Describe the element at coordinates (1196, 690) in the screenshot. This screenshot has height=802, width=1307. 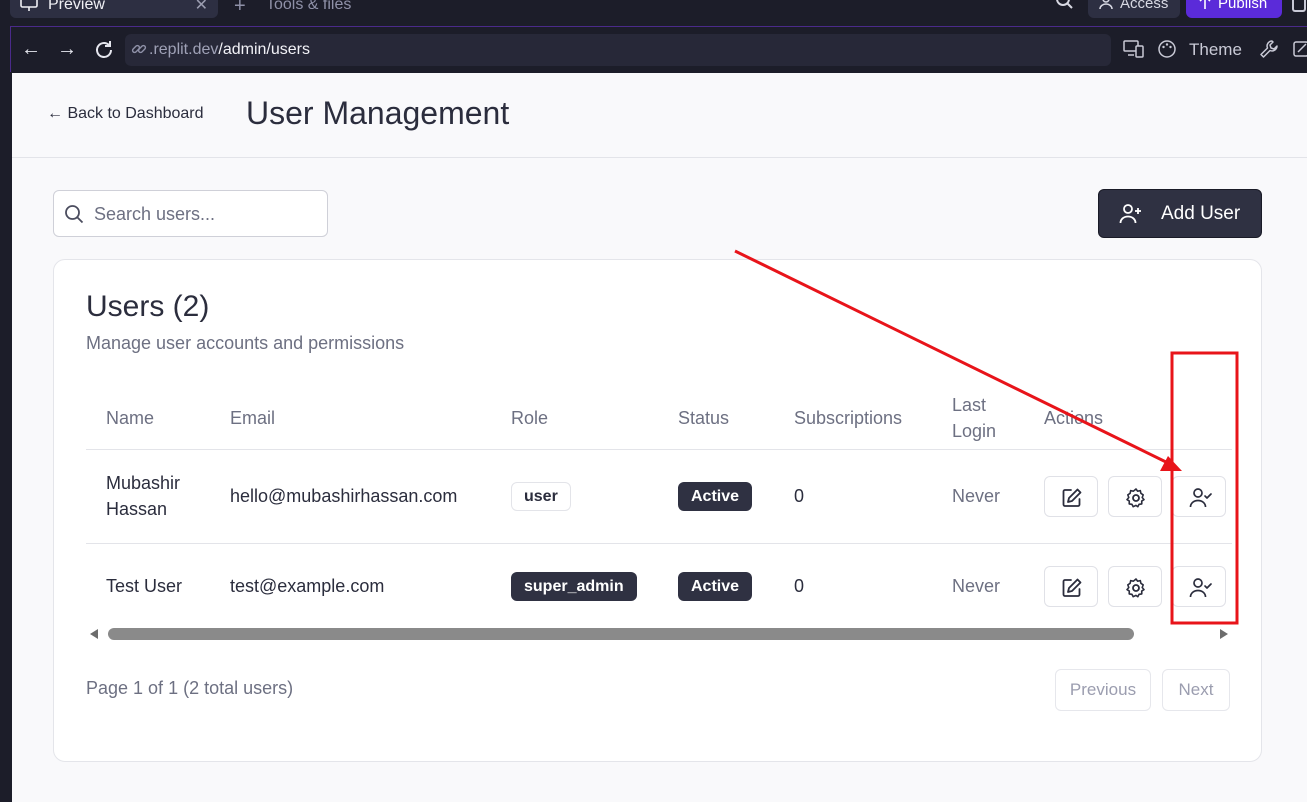
I see `next-page-button: Next` at that location.